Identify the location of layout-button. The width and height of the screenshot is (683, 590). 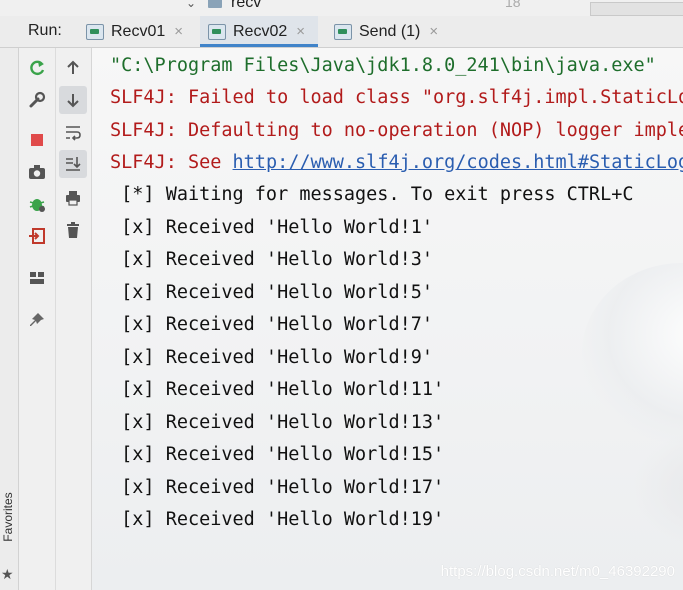
(37, 278).